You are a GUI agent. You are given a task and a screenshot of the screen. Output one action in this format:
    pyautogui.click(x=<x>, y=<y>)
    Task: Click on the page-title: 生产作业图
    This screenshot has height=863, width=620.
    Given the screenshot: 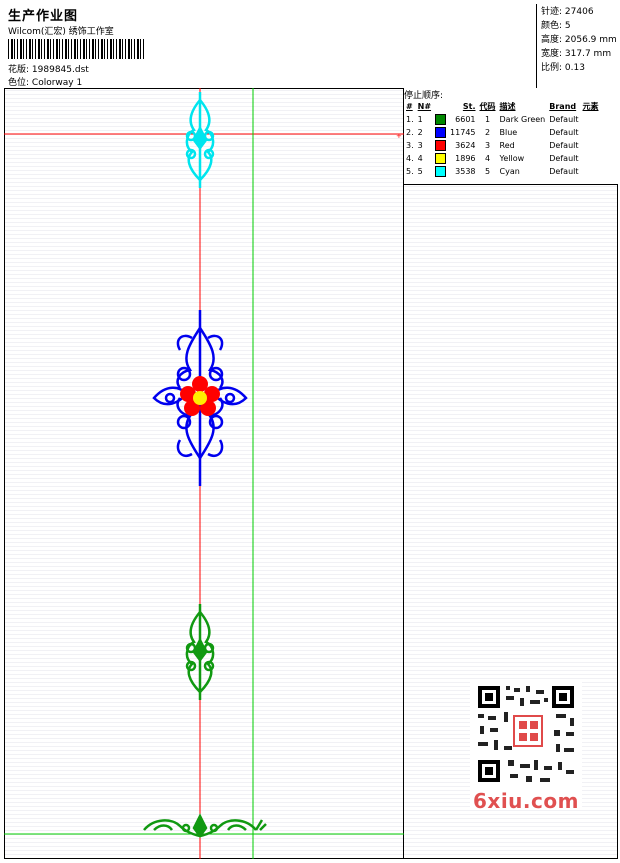 What is the action you would take?
    pyautogui.click(x=43, y=16)
    